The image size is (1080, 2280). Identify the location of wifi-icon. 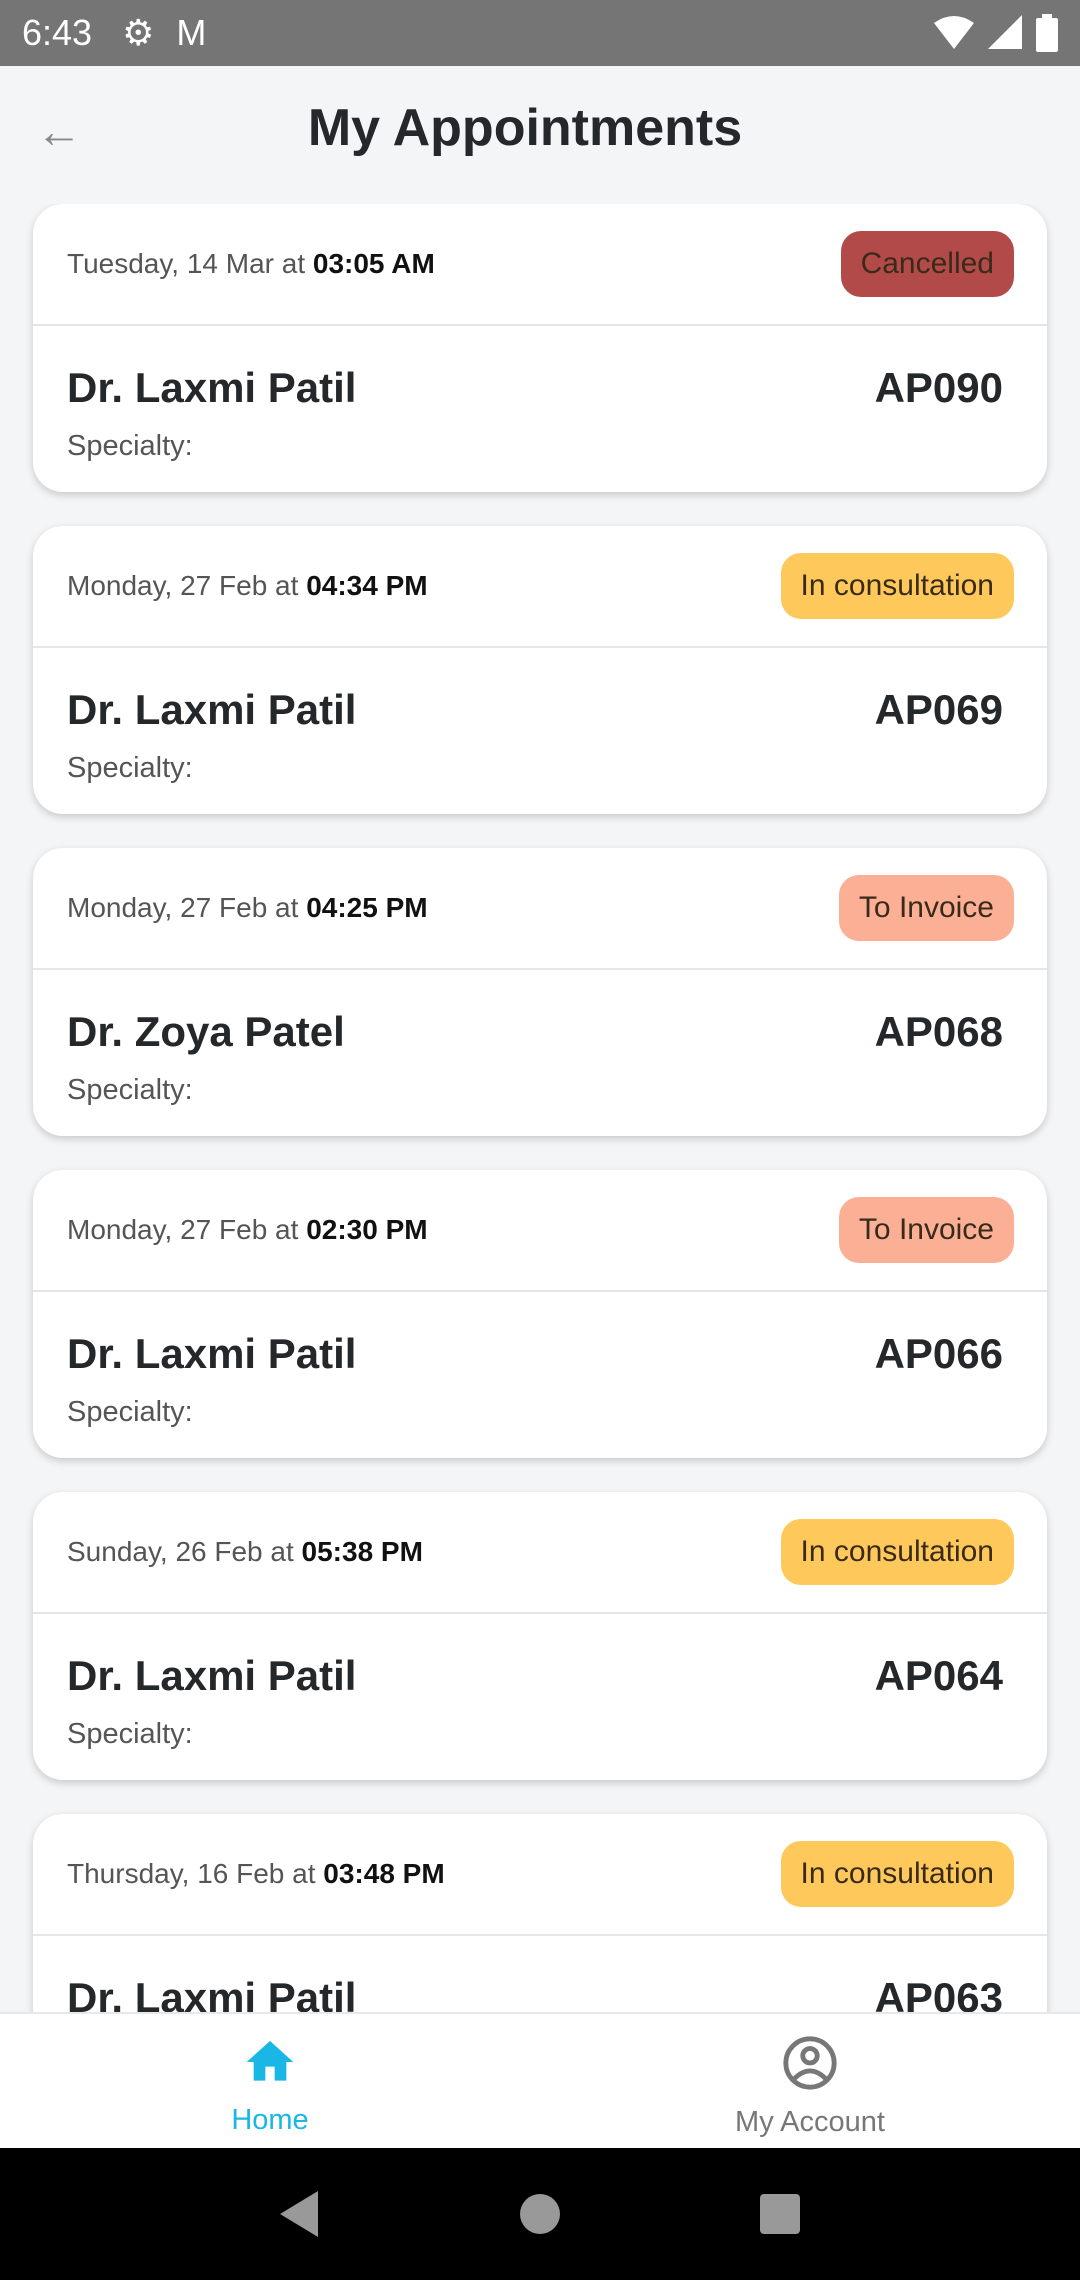
(954, 32).